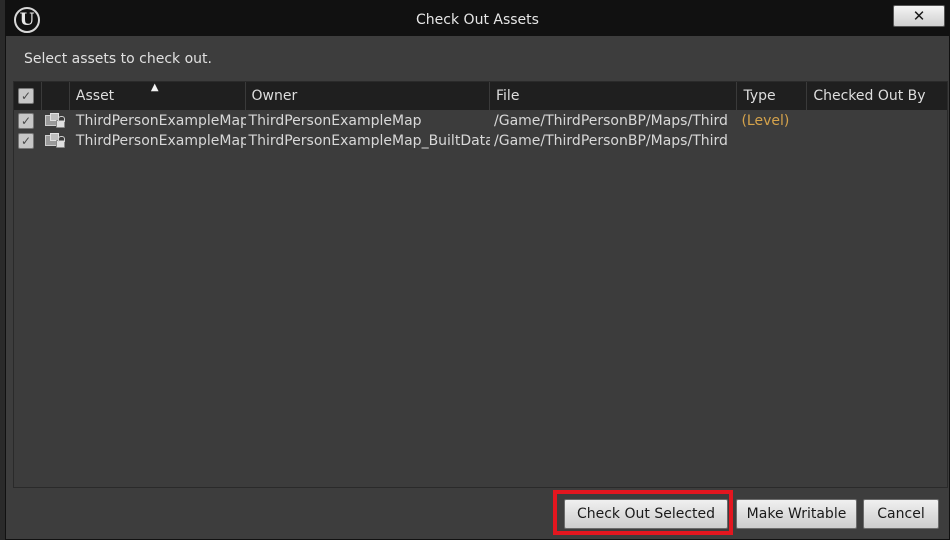 This screenshot has width=950, height=540. I want to click on column-label-asset: Asset, so click(95, 96).